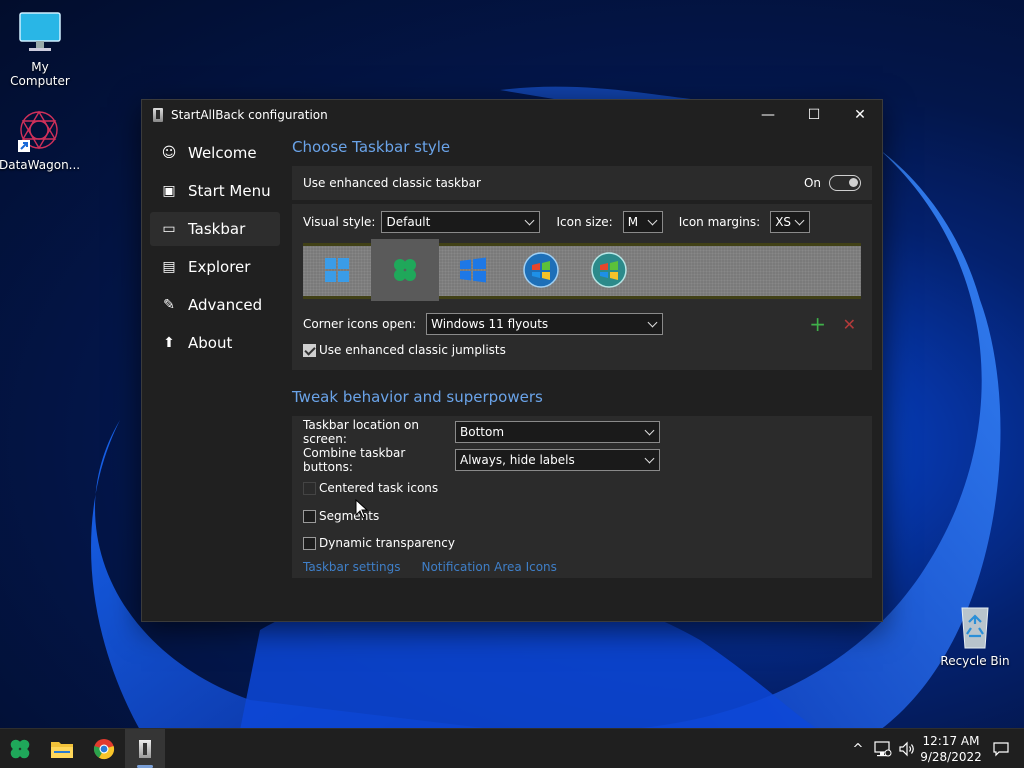 Image resolution: width=1024 pixels, height=768 pixels. I want to click on minimize-icon: —, so click(768, 115).